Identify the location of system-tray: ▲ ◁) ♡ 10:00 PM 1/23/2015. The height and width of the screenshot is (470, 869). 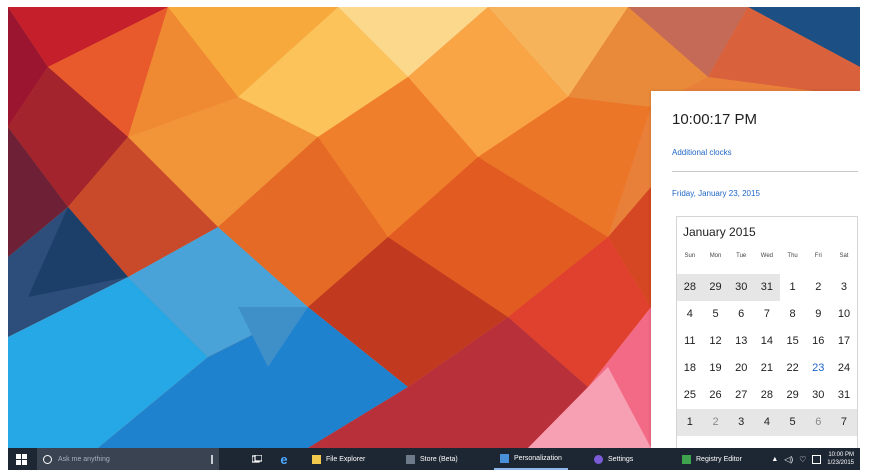
(815, 459).